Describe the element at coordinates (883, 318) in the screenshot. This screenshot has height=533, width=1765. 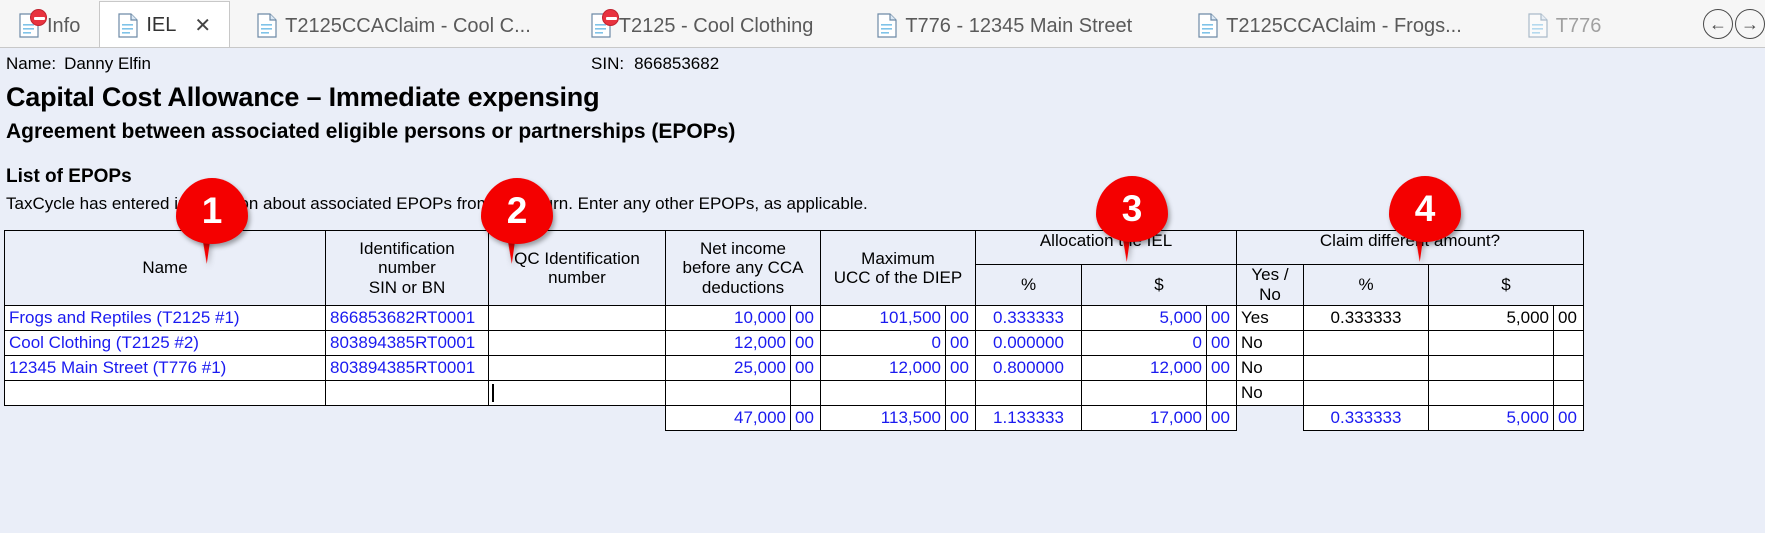
I see `cell-max-ucc: 101,500` at that location.